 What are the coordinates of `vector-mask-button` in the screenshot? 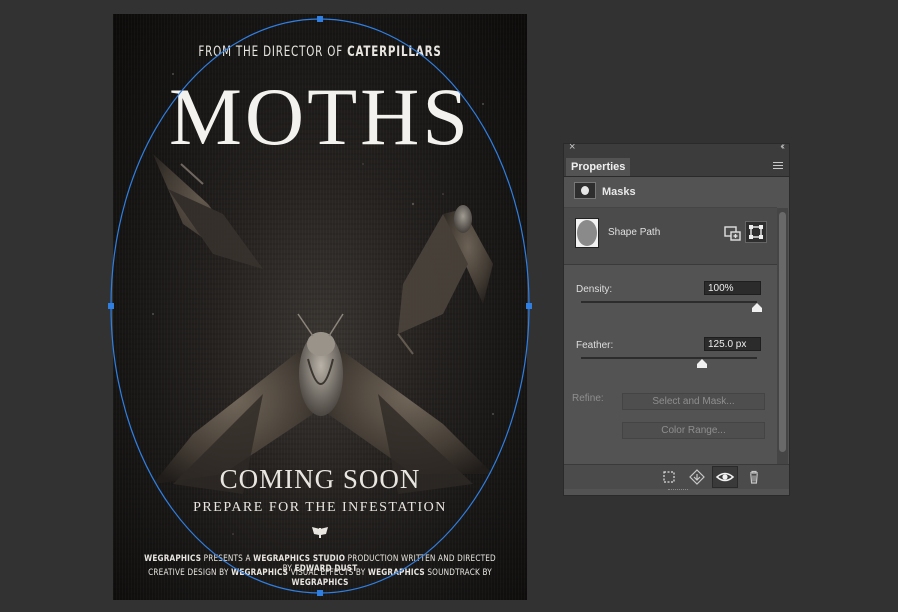 It's located at (756, 232).